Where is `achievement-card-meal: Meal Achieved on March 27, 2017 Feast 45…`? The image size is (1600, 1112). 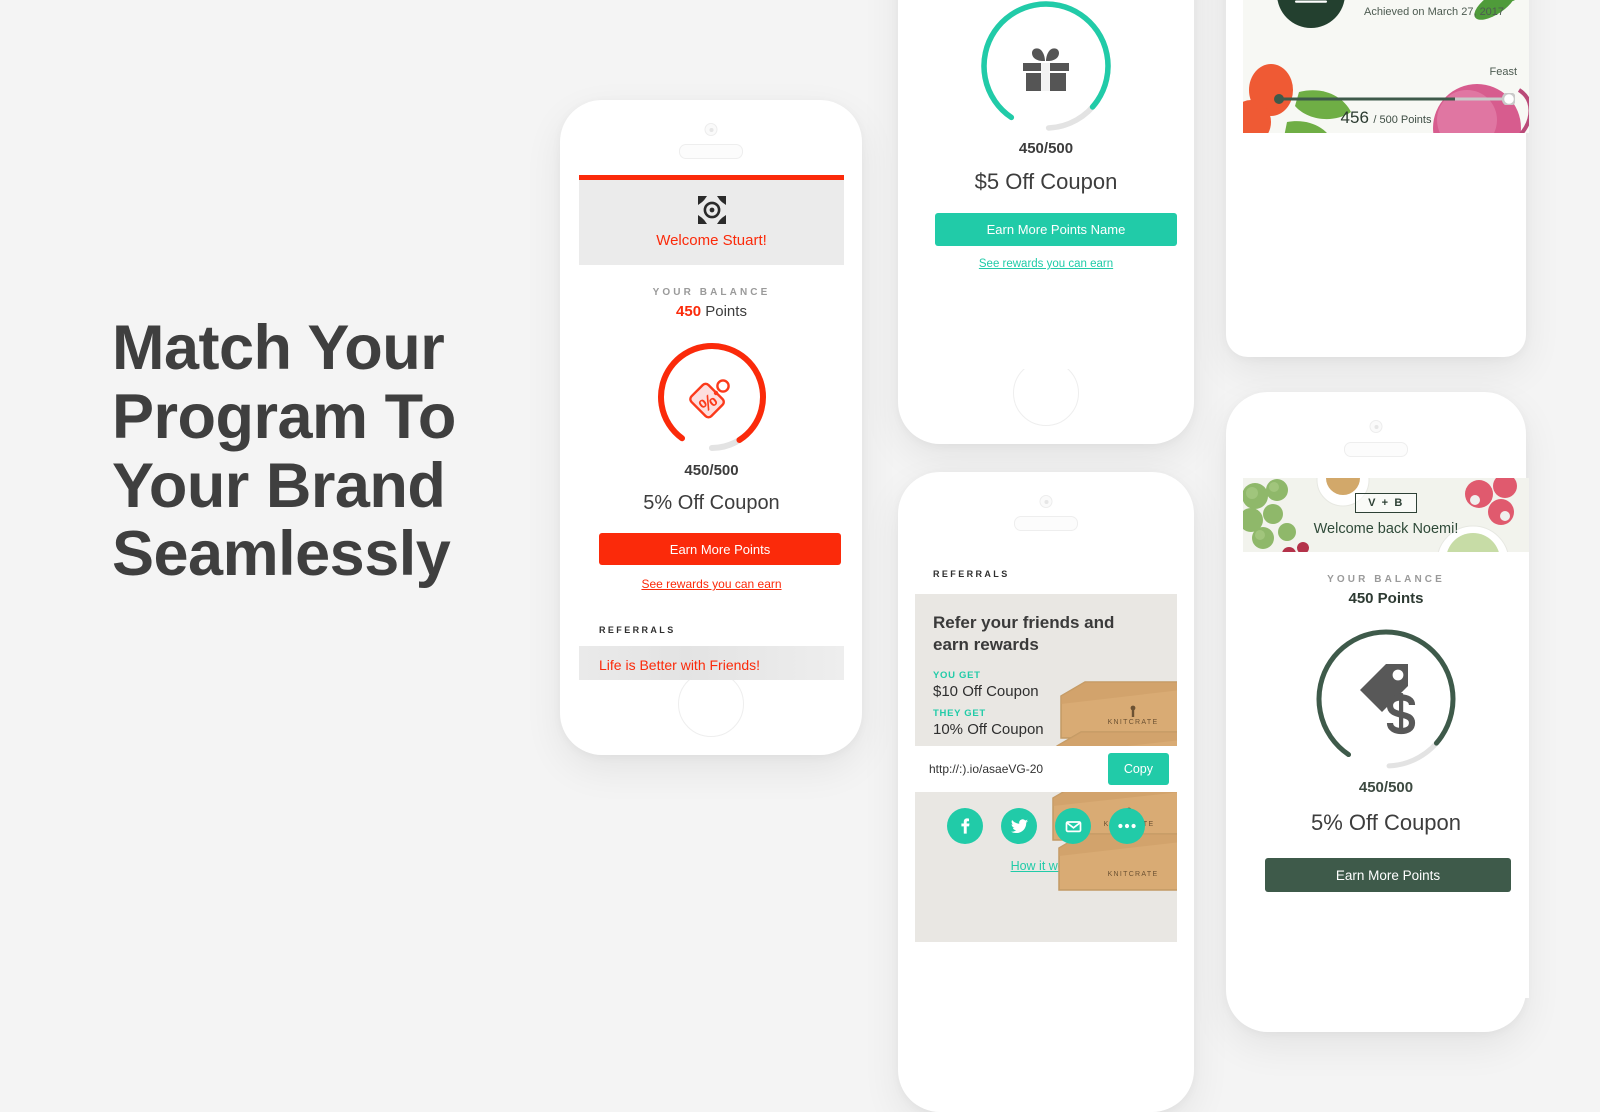 achievement-card-meal: Meal Achieved on March 27, 2017 Feast 45… is located at coordinates (1377, 178).